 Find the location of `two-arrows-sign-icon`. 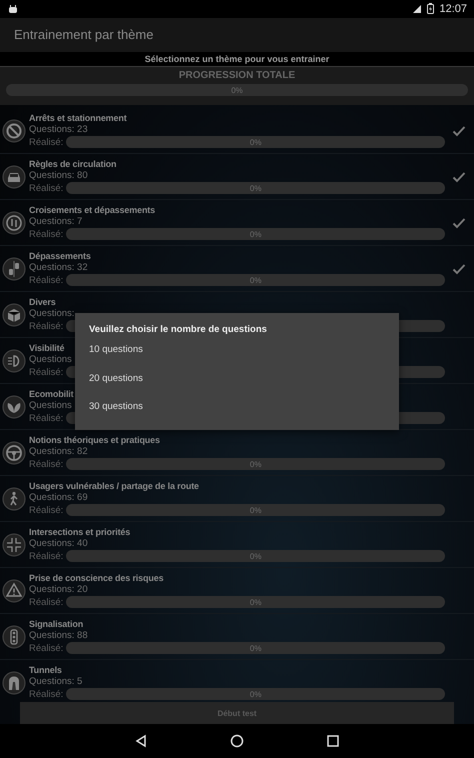

two-arrows-sign-icon is located at coordinates (14, 222).